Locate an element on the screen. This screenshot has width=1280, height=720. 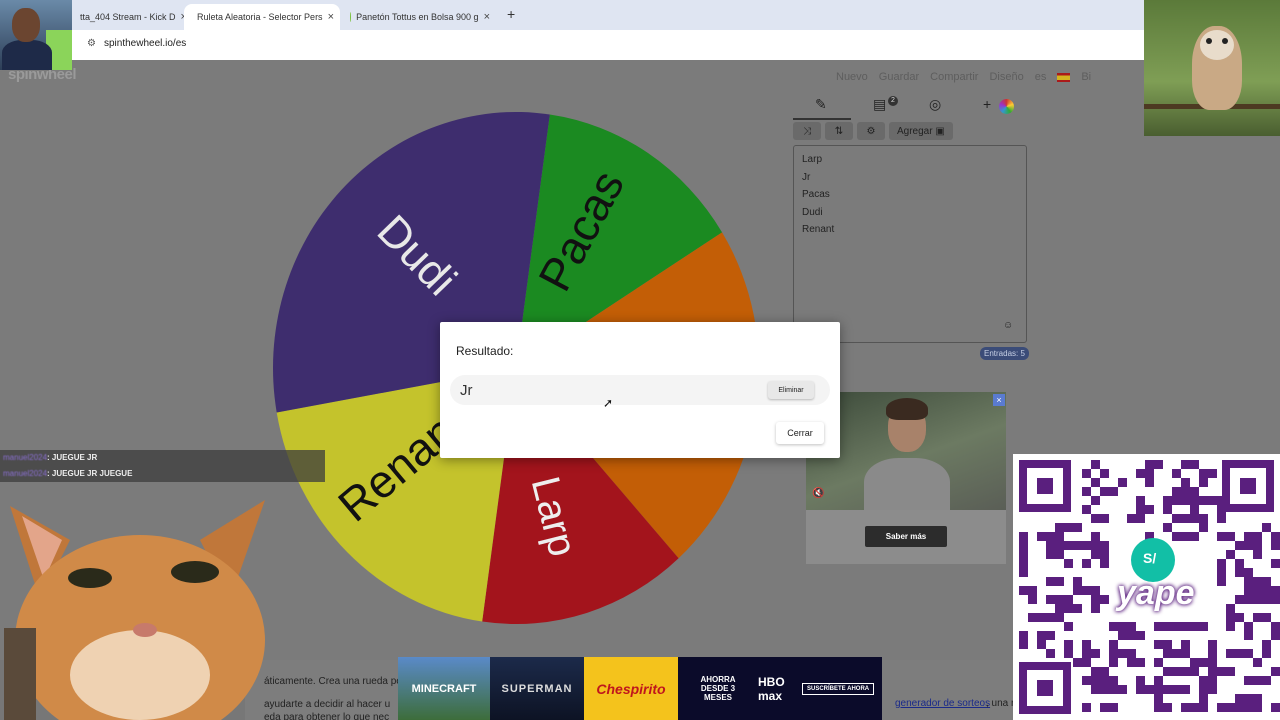
ad-person-body is located at coordinates (907, 484).